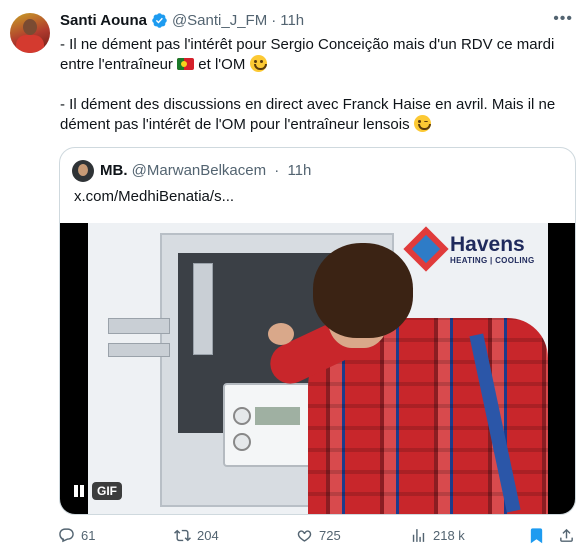 The height and width of the screenshot is (548, 585). What do you see at coordinates (487, 244) in the screenshot?
I see `ad-brand: Havens` at bounding box center [487, 244].